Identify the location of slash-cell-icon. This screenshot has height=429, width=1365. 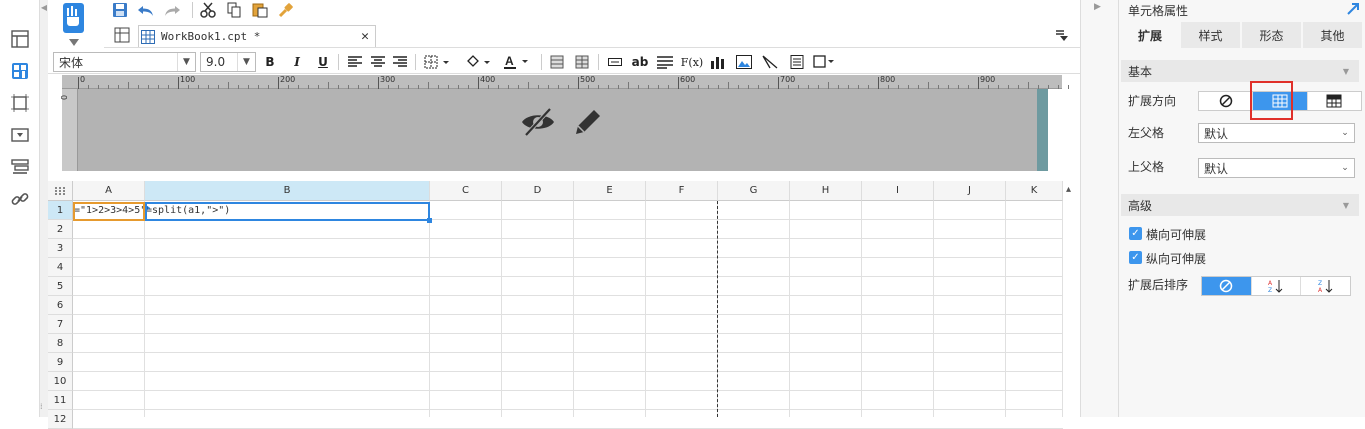
(770, 62).